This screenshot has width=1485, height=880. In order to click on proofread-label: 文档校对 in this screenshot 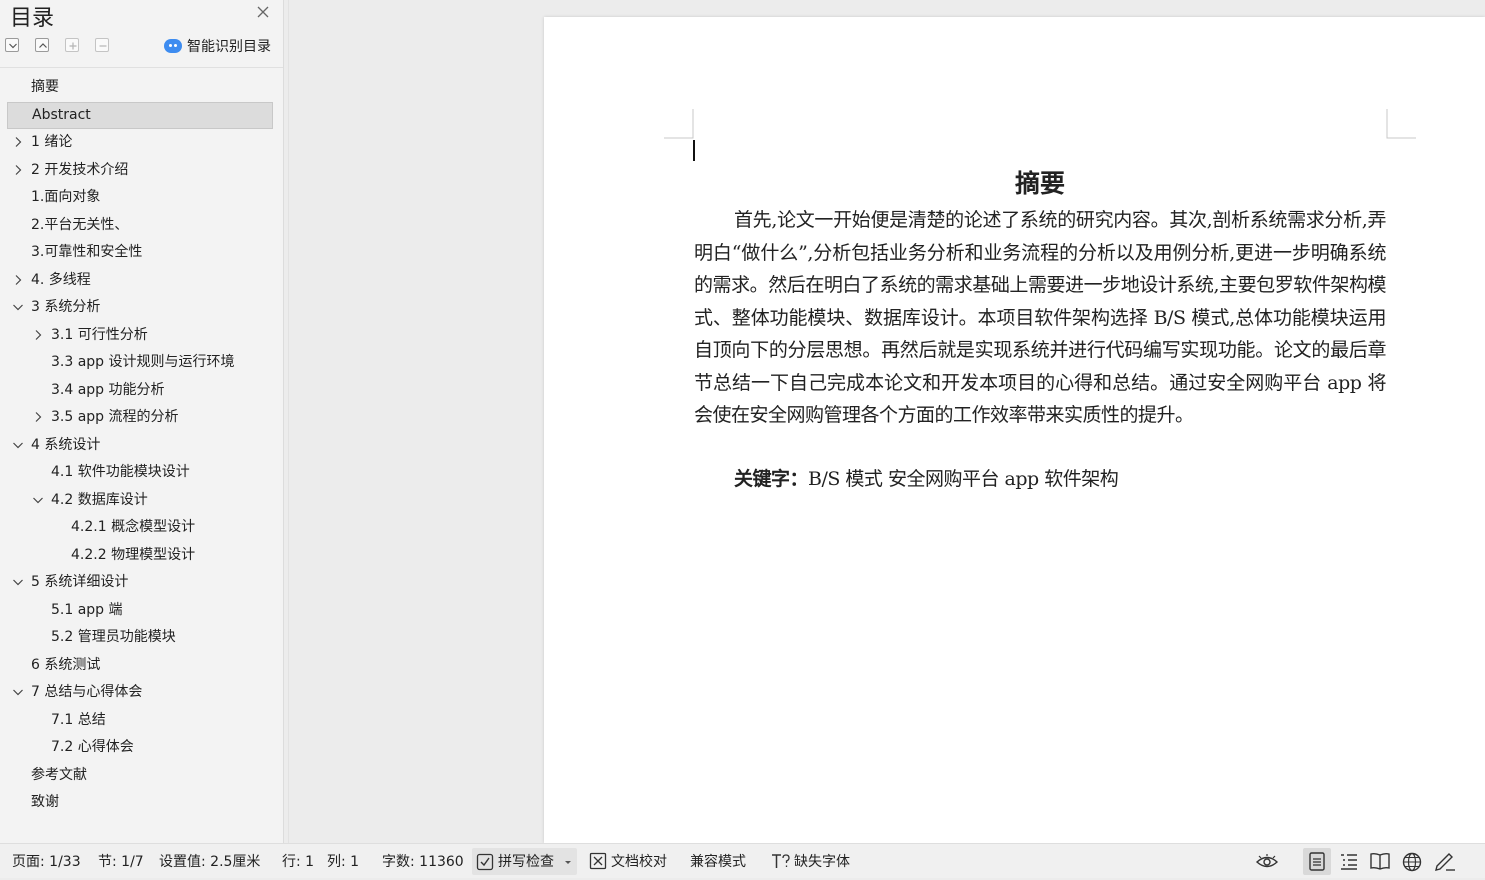, I will do `click(639, 862)`.